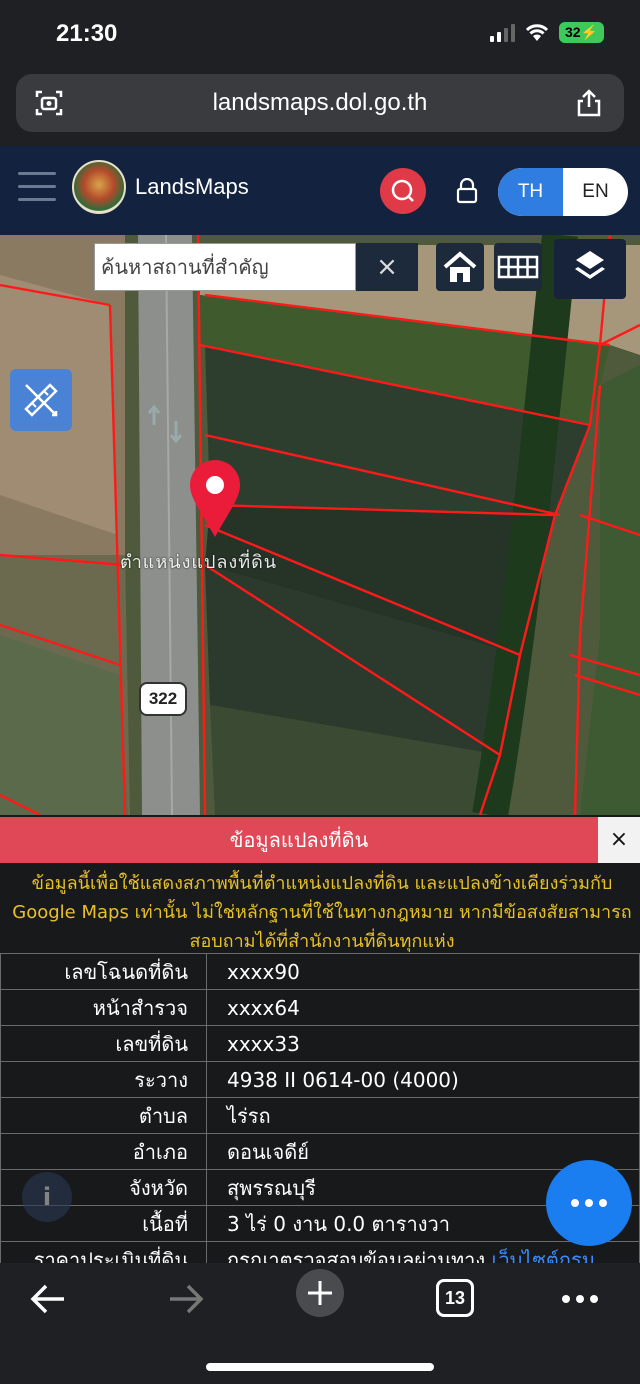 The height and width of the screenshot is (1384, 640). What do you see at coordinates (537, 32) in the screenshot?
I see `wifi-icon` at bounding box center [537, 32].